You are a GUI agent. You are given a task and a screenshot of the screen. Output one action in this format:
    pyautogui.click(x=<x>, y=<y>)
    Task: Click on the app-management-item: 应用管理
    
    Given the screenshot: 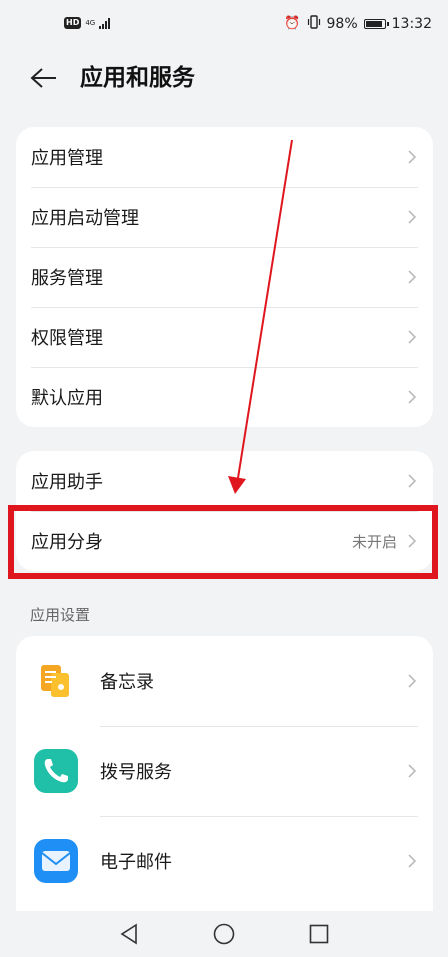 What is the action you would take?
    pyautogui.click(x=224, y=157)
    